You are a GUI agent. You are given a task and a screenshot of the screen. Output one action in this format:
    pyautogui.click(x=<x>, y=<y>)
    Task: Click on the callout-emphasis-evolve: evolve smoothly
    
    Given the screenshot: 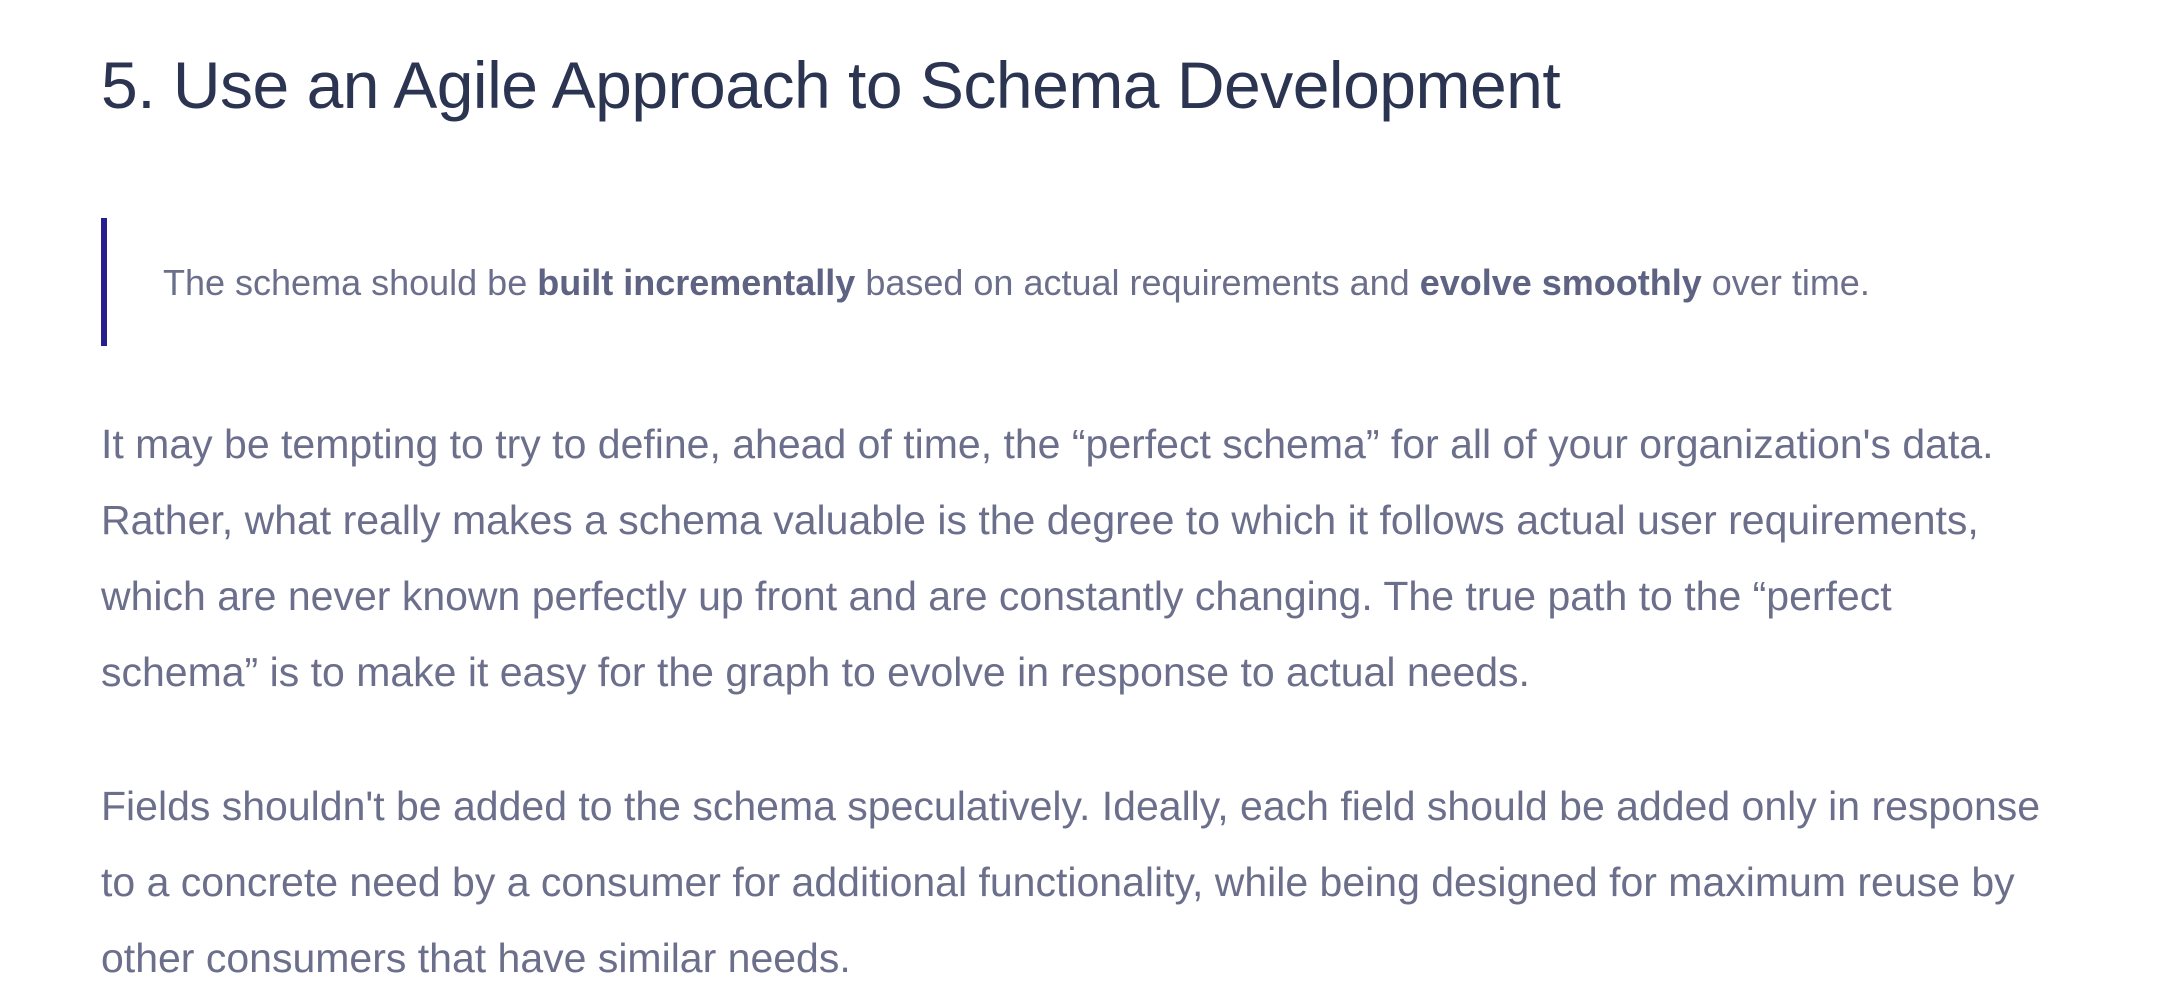 What is the action you would take?
    pyautogui.click(x=1560, y=282)
    